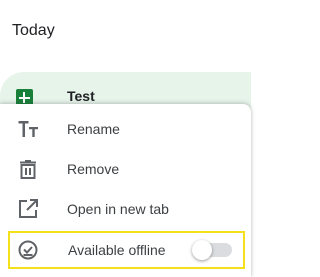 This screenshot has width=320, height=277. Describe the element at coordinates (213, 250) in the screenshot. I see `offline-toggle` at that location.